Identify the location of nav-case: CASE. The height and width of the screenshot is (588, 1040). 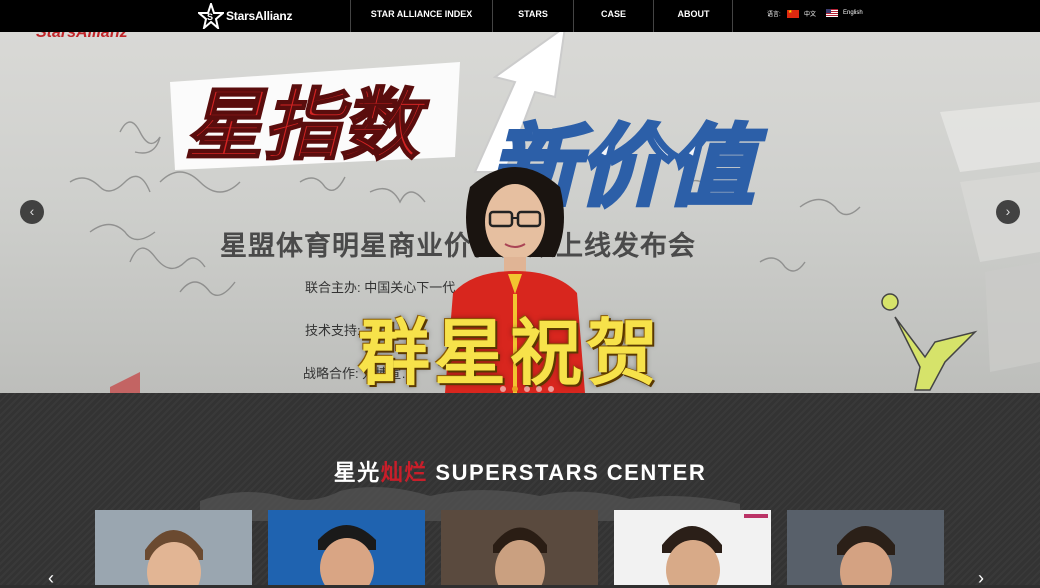
(613, 16).